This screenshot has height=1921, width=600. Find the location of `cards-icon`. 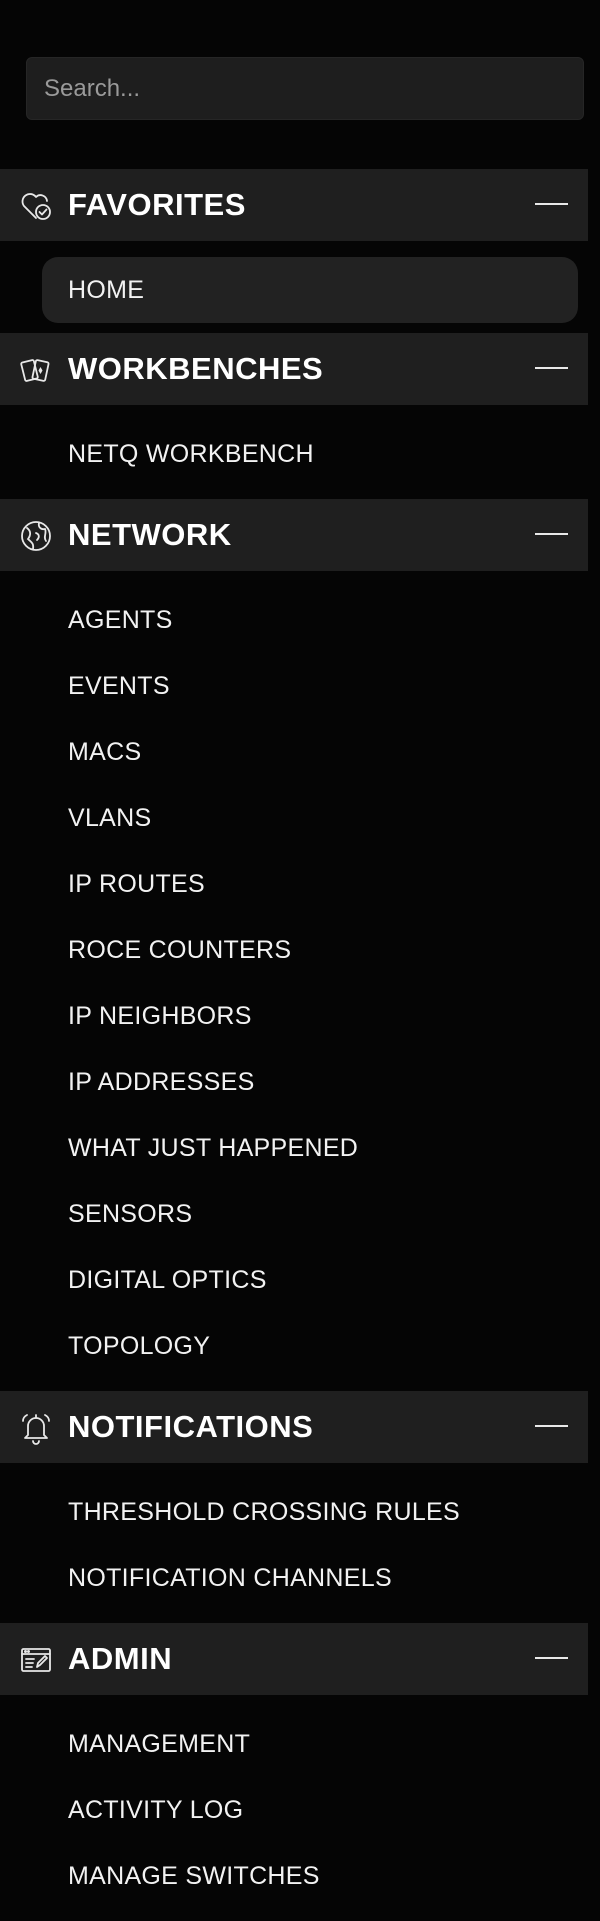

cards-icon is located at coordinates (36, 370).